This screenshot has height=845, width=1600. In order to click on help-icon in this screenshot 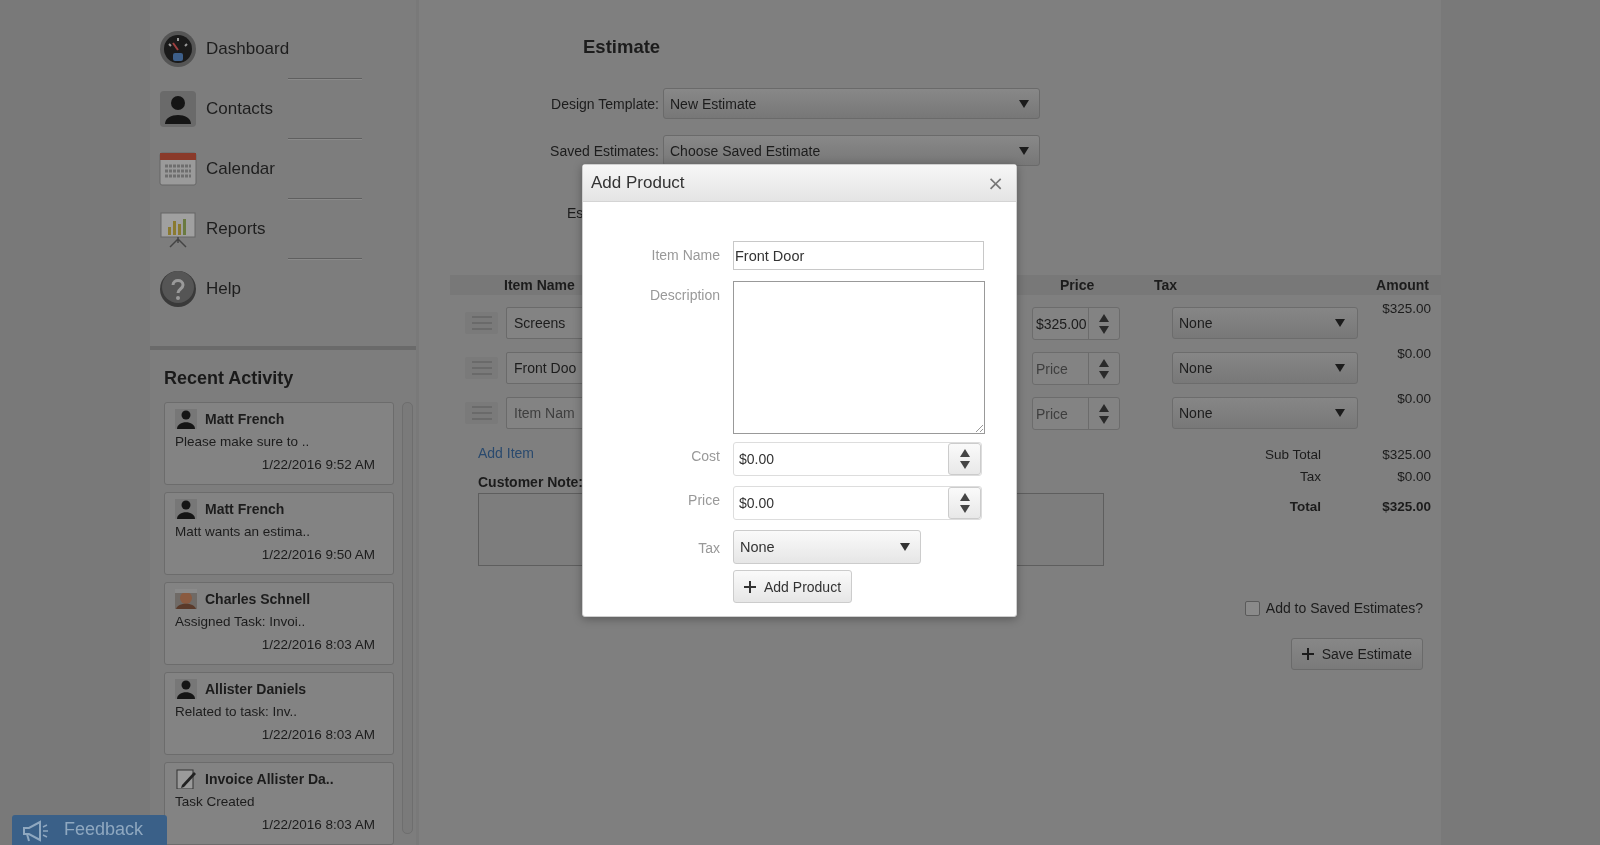, I will do `click(178, 289)`.